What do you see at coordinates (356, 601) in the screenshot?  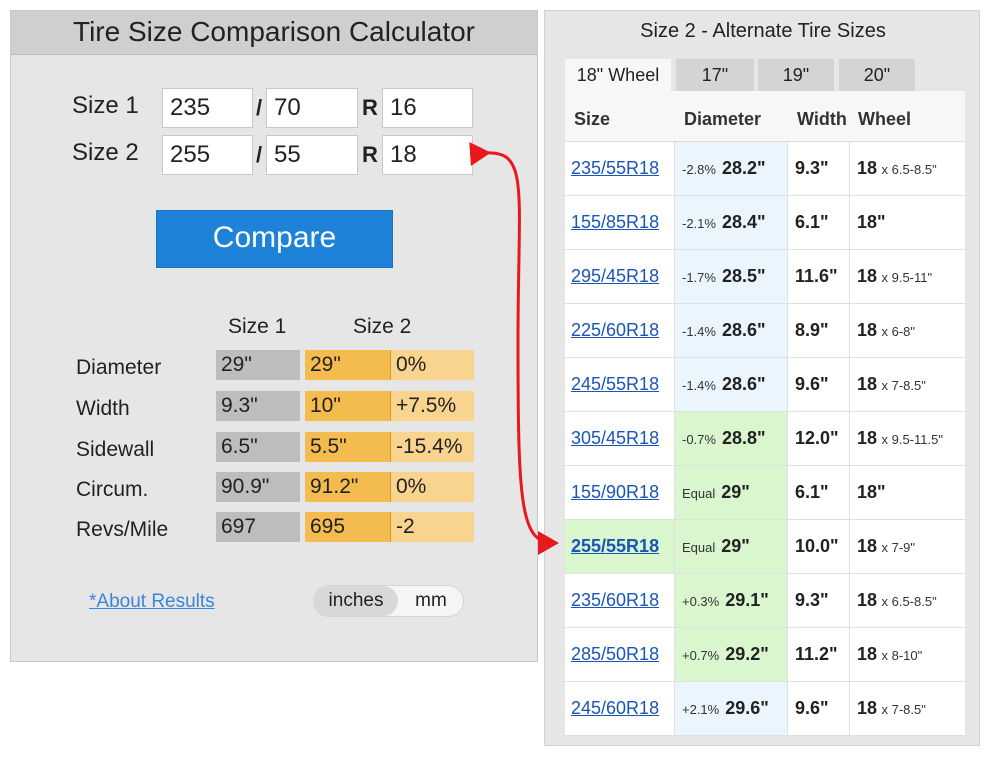 I see `unit-inches-option: inches` at bounding box center [356, 601].